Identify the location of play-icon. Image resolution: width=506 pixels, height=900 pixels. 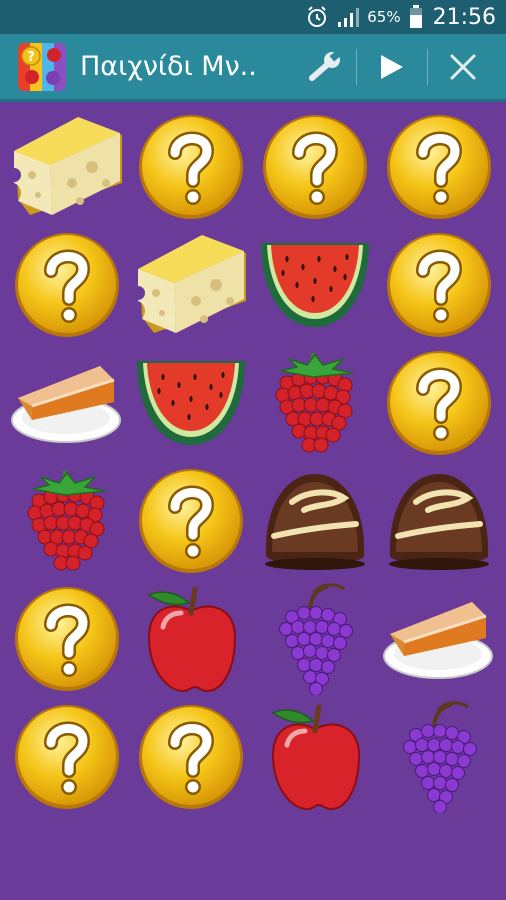
(392, 66).